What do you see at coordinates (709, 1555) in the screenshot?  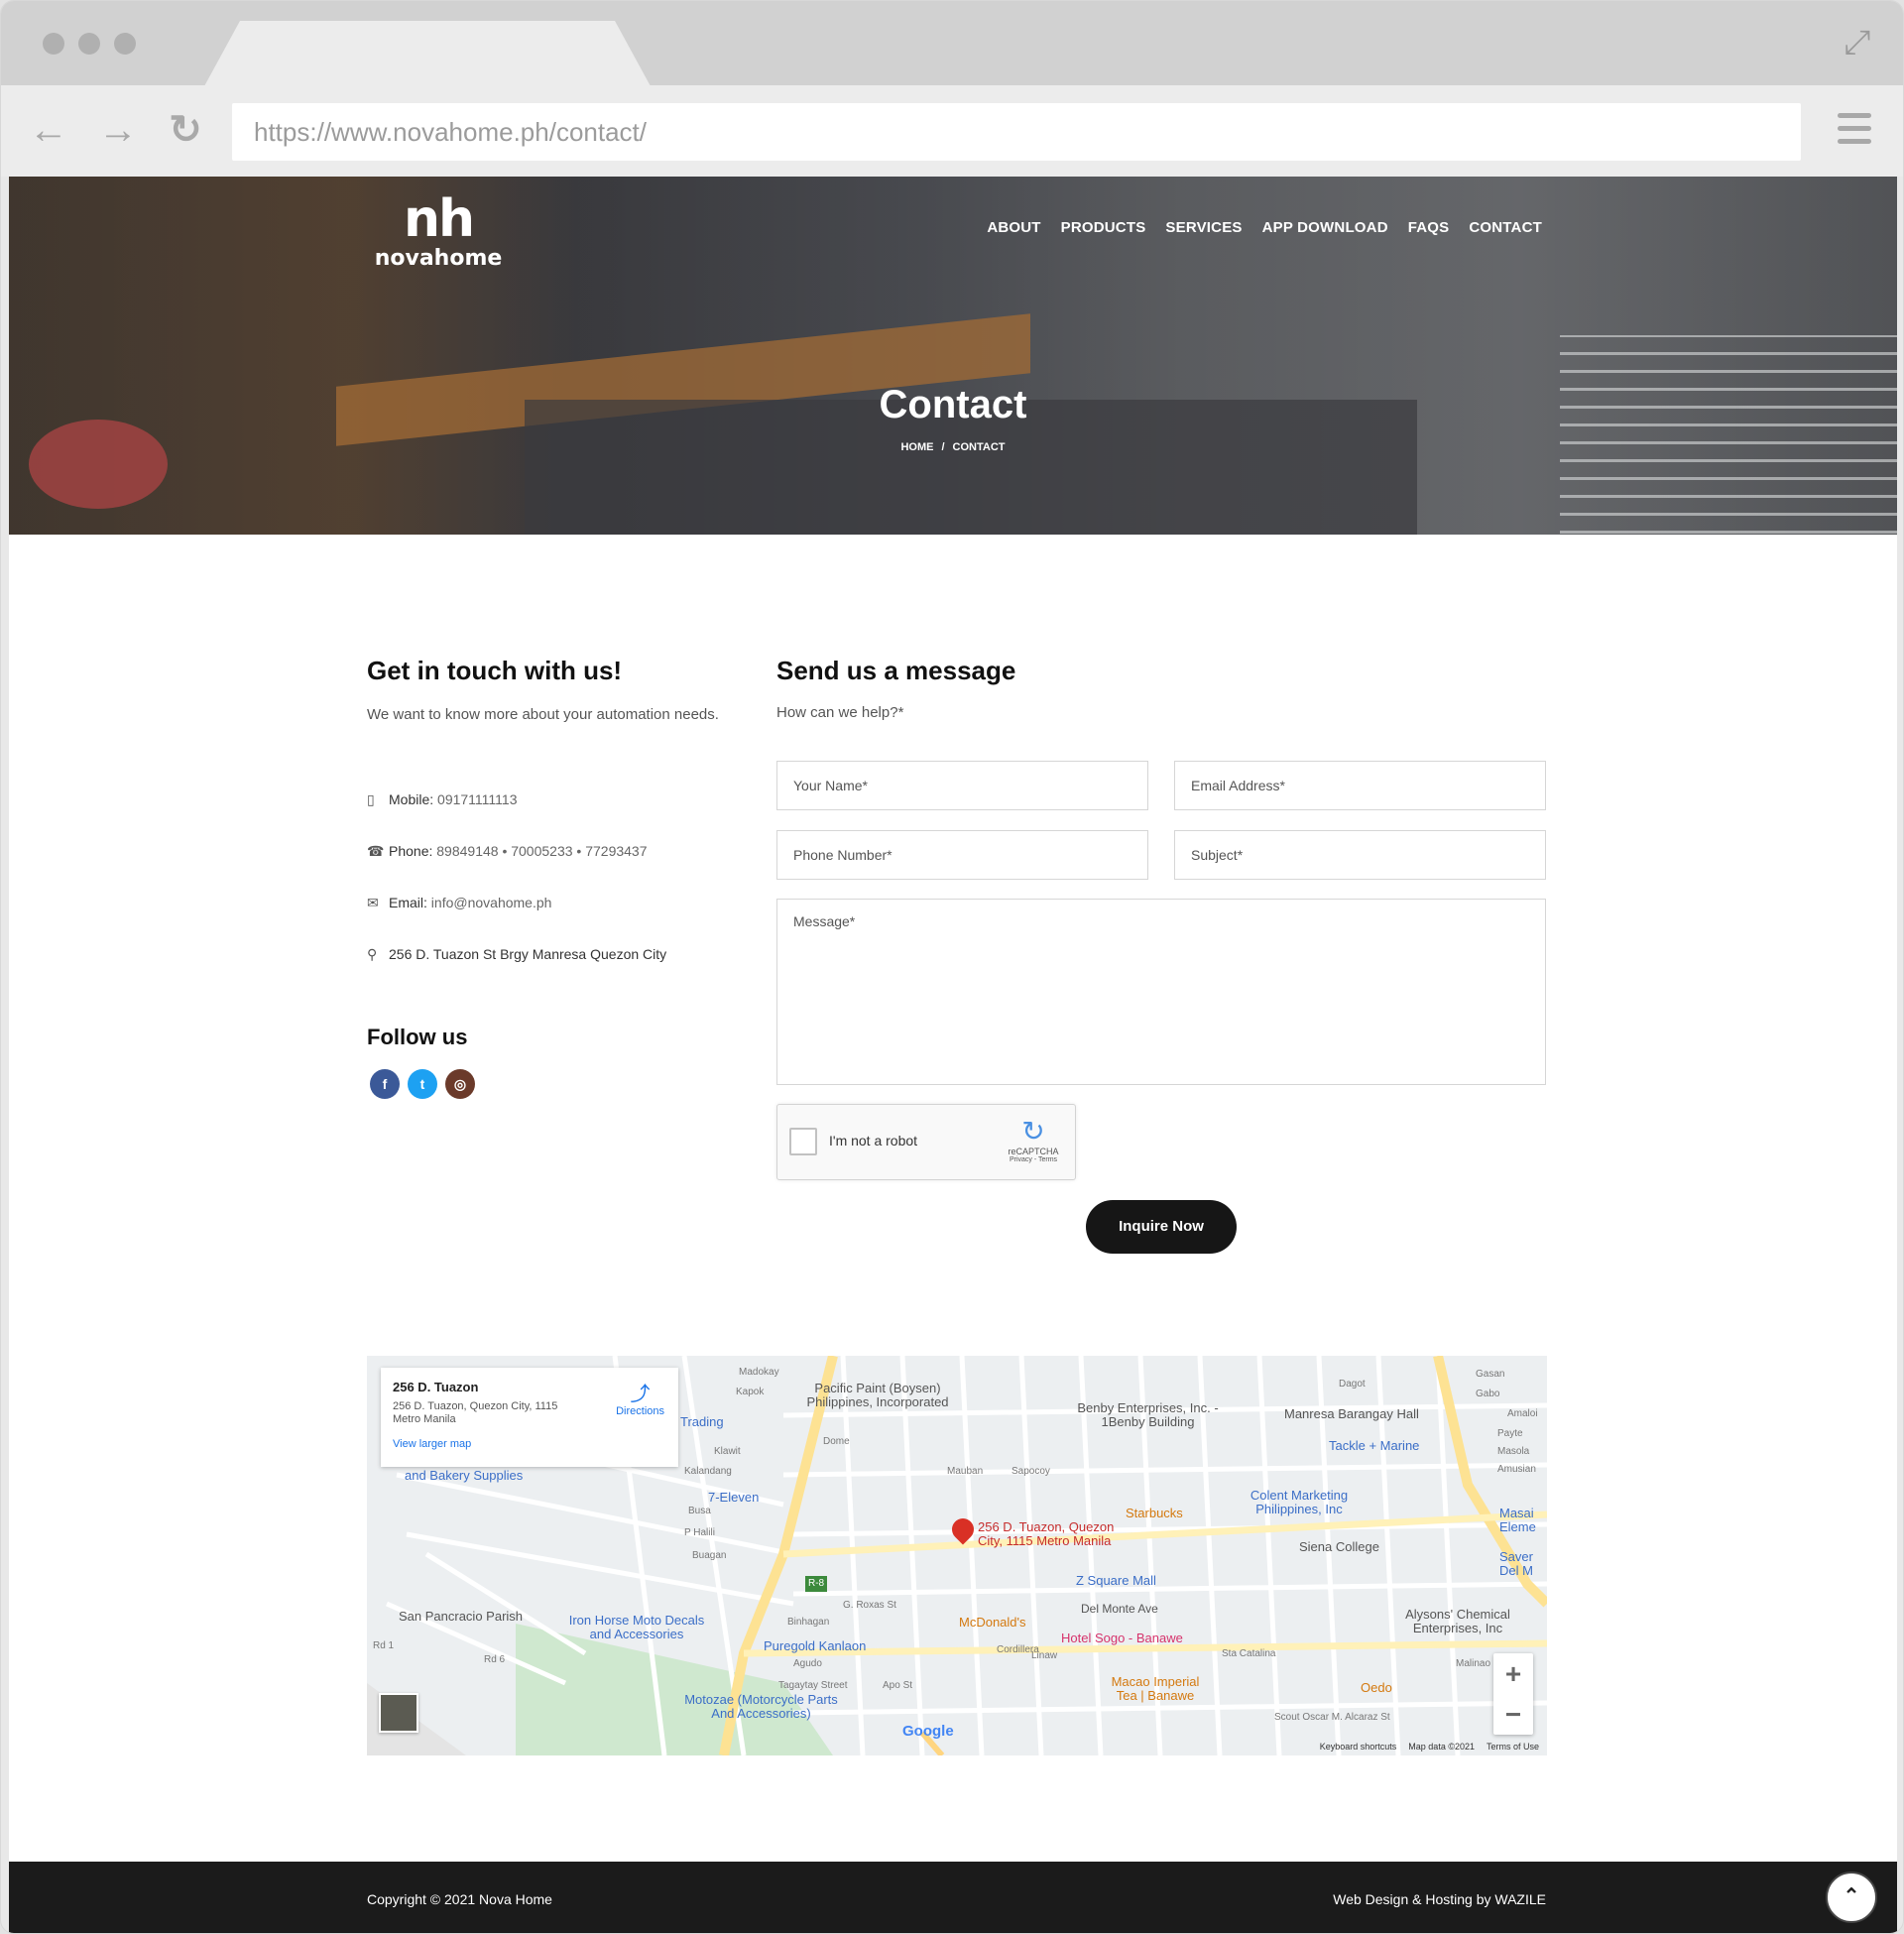 I see `map-street: Buagan` at bounding box center [709, 1555].